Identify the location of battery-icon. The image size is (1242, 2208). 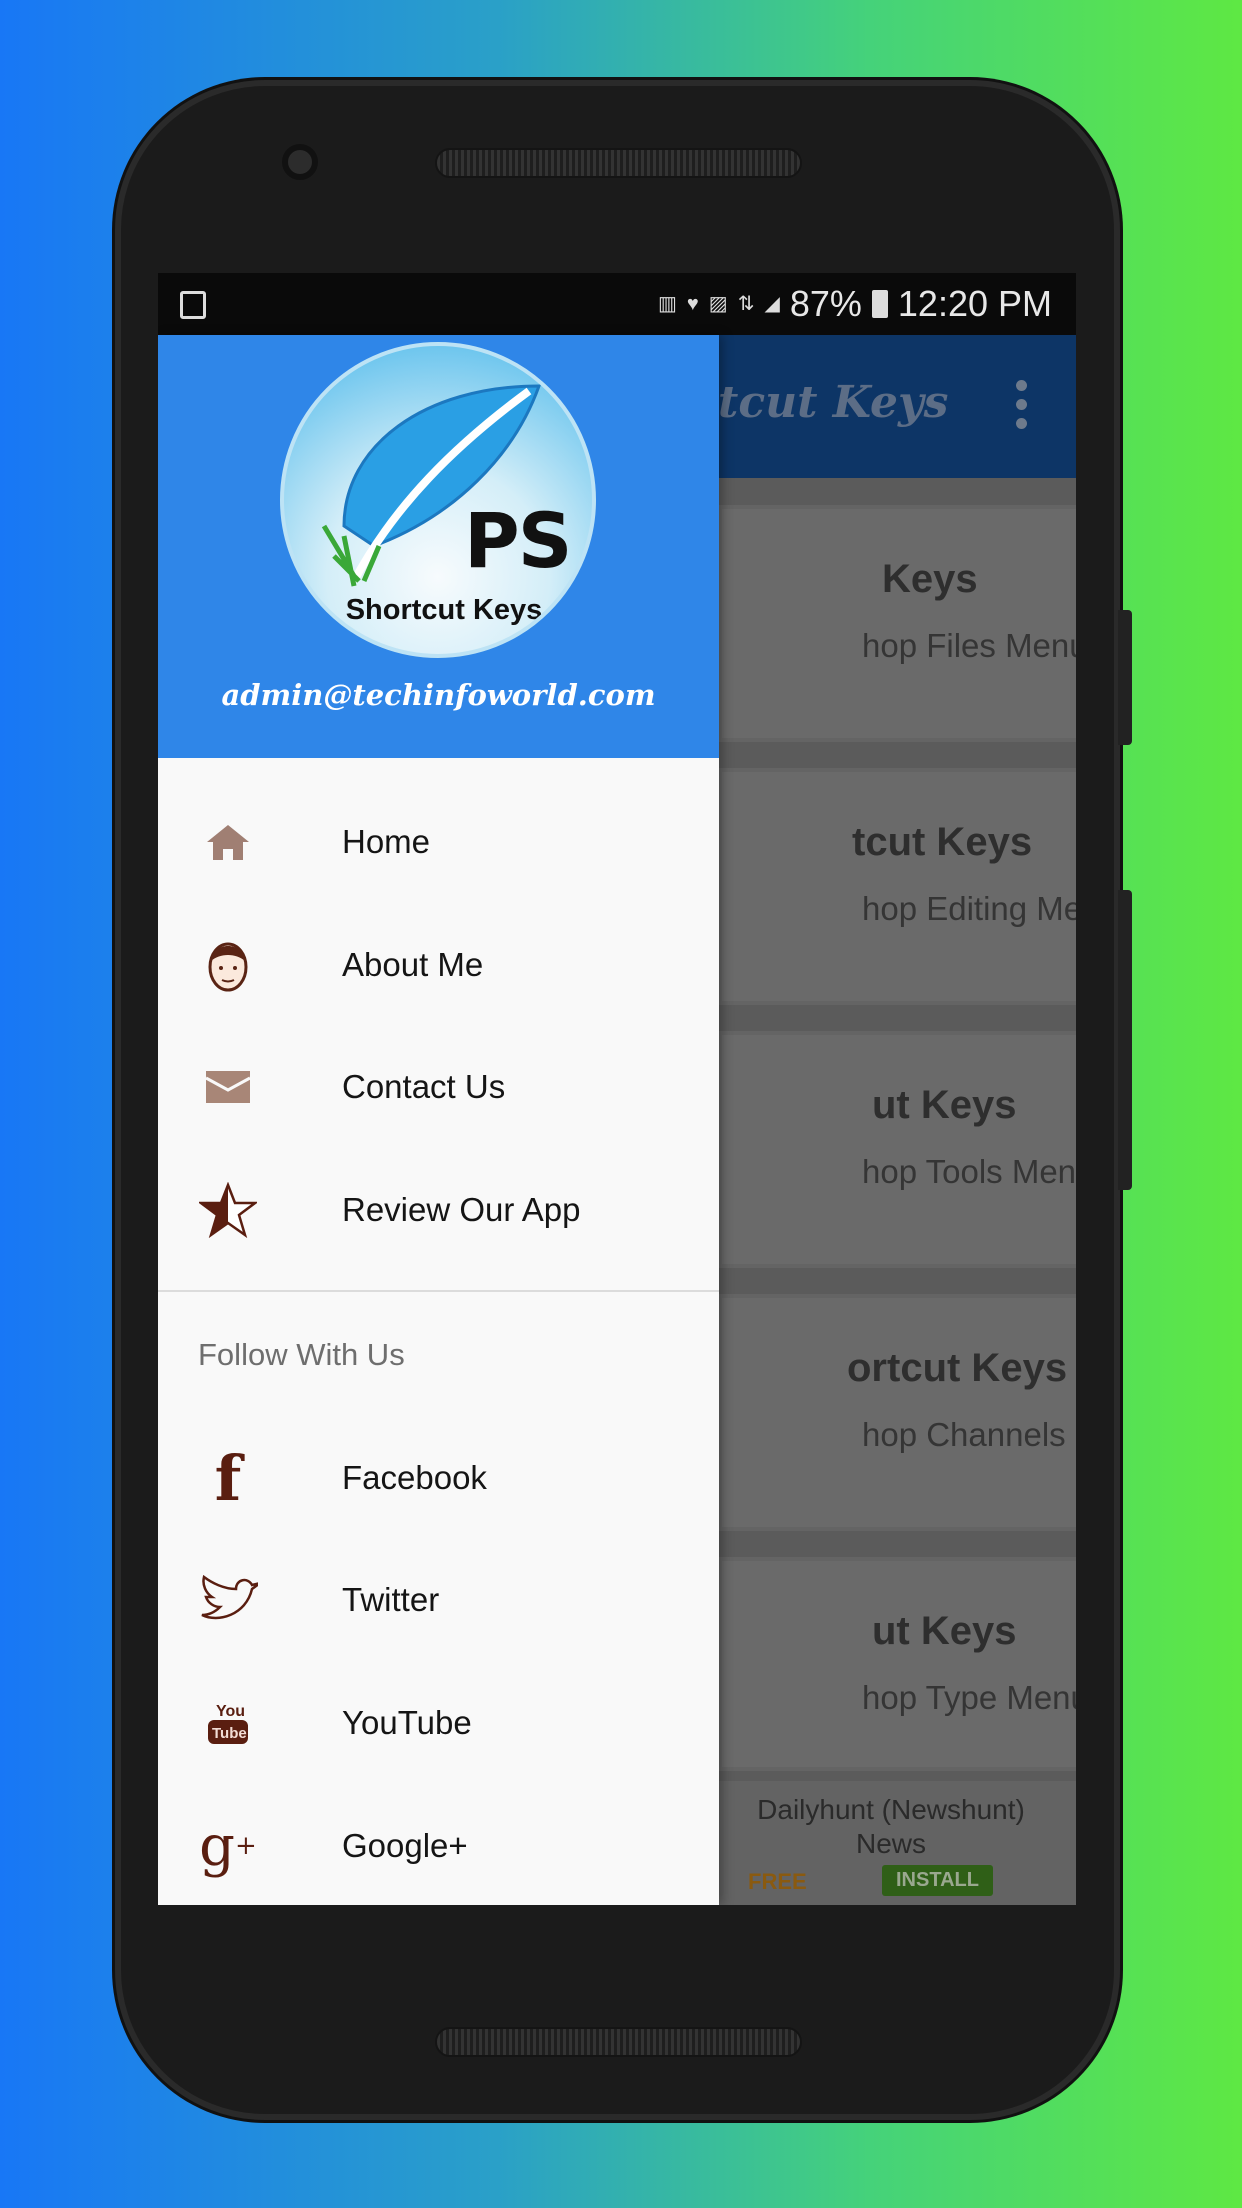
(879, 304).